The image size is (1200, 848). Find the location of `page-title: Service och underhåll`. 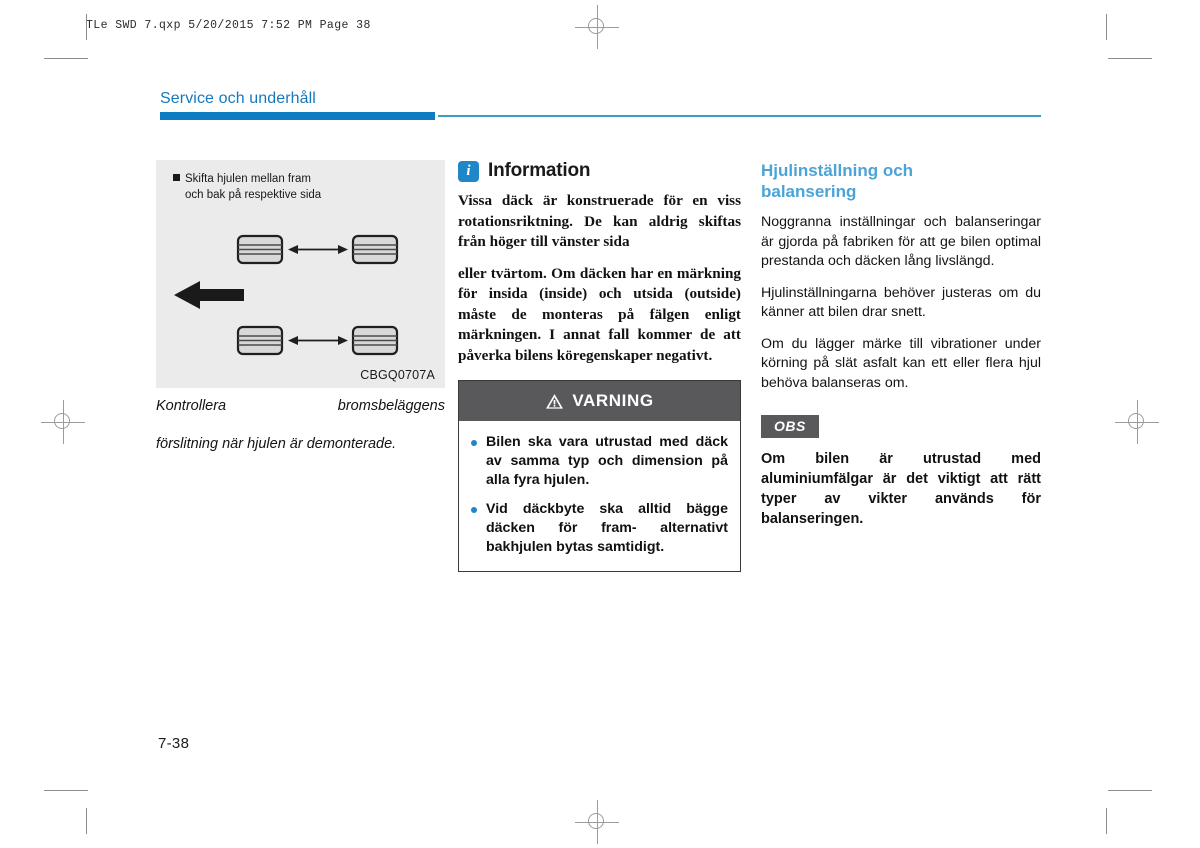

page-title: Service och underhåll is located at coordinates (238, 98).